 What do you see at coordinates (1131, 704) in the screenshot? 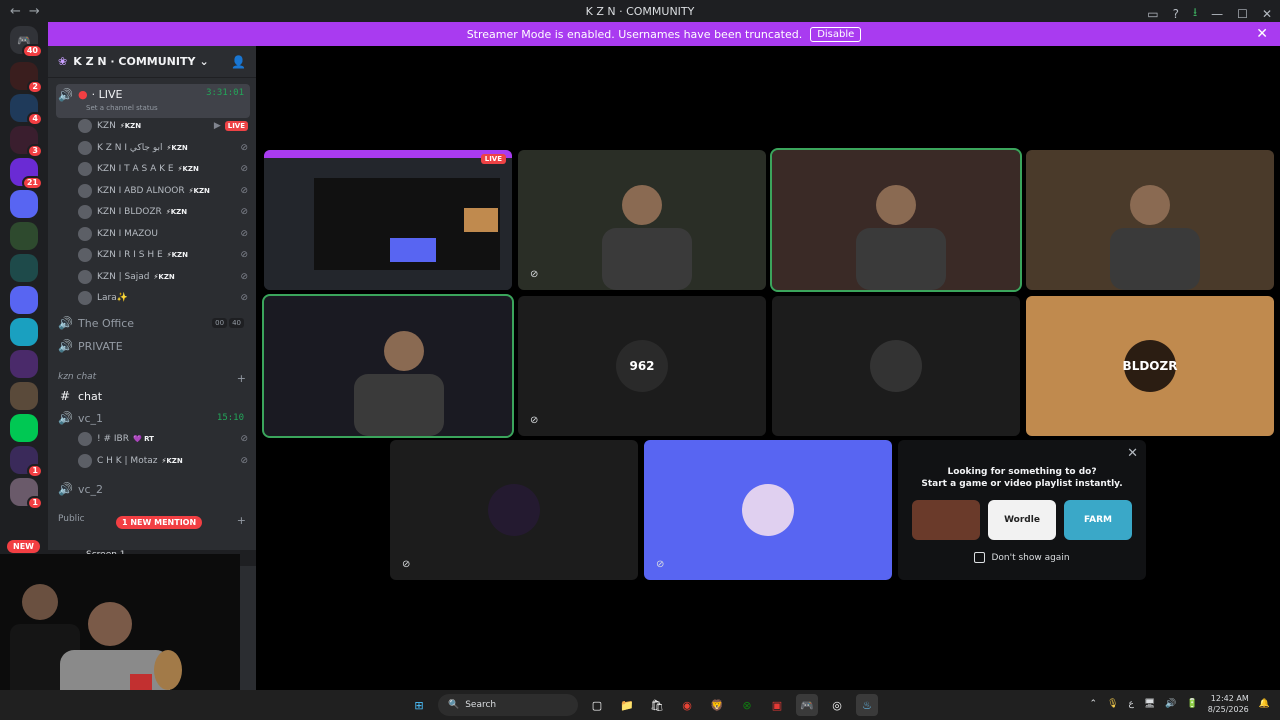
I see `language-indicator: ع` at bounding box center [1131, 704].